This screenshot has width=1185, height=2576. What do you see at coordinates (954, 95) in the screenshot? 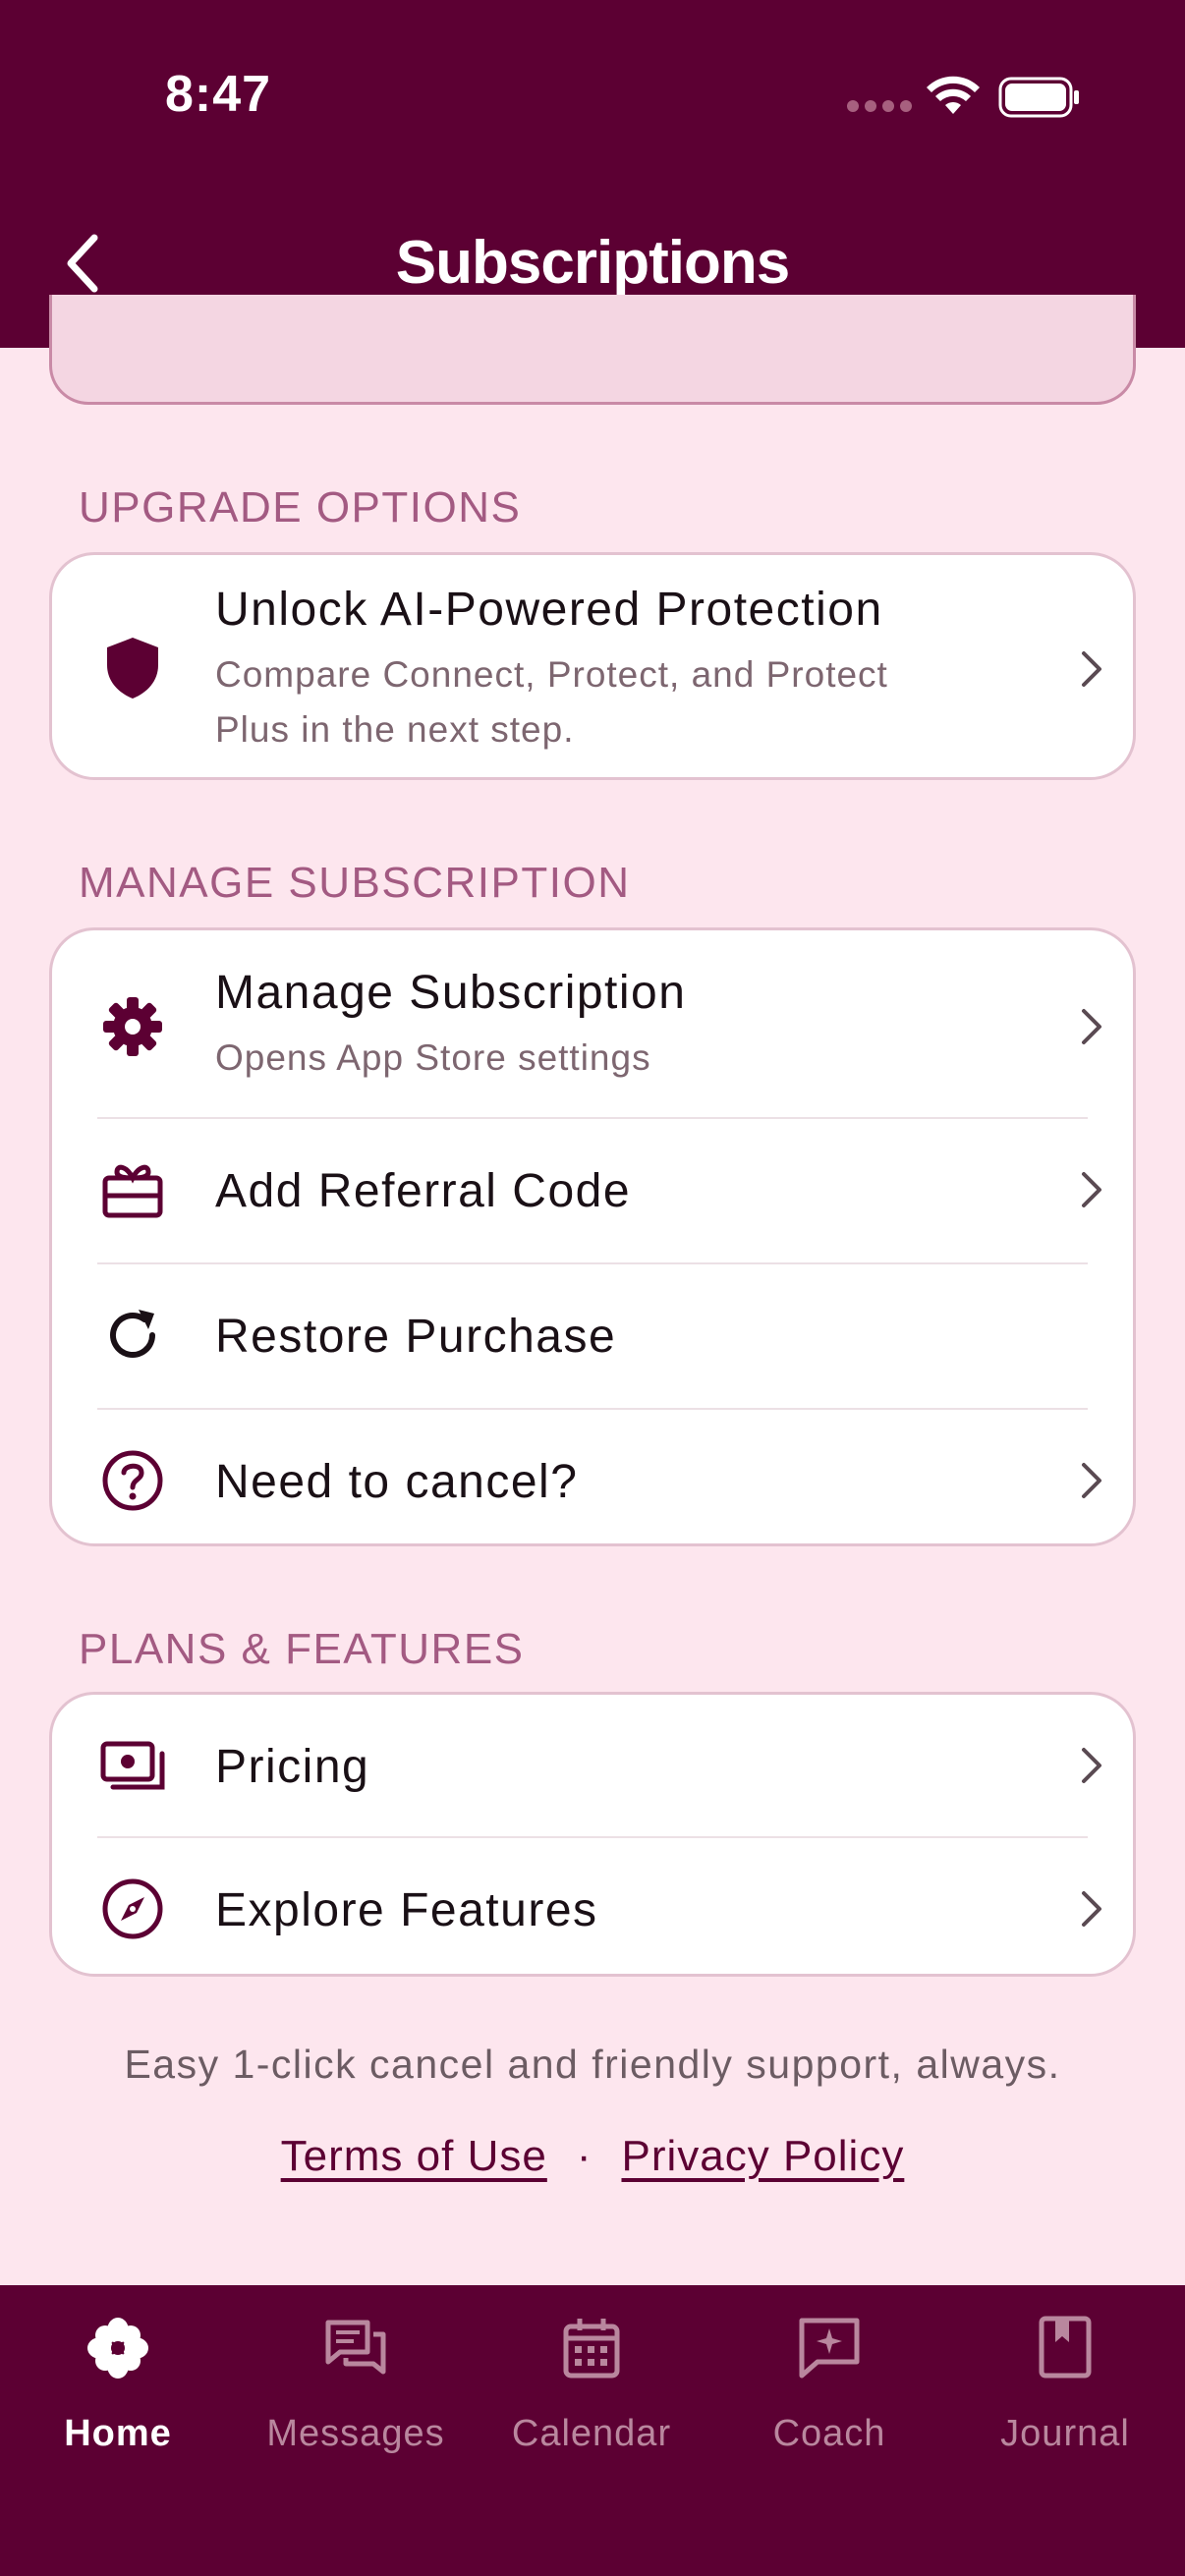
I see `wifi-icon` at bounding box center [954, 95].